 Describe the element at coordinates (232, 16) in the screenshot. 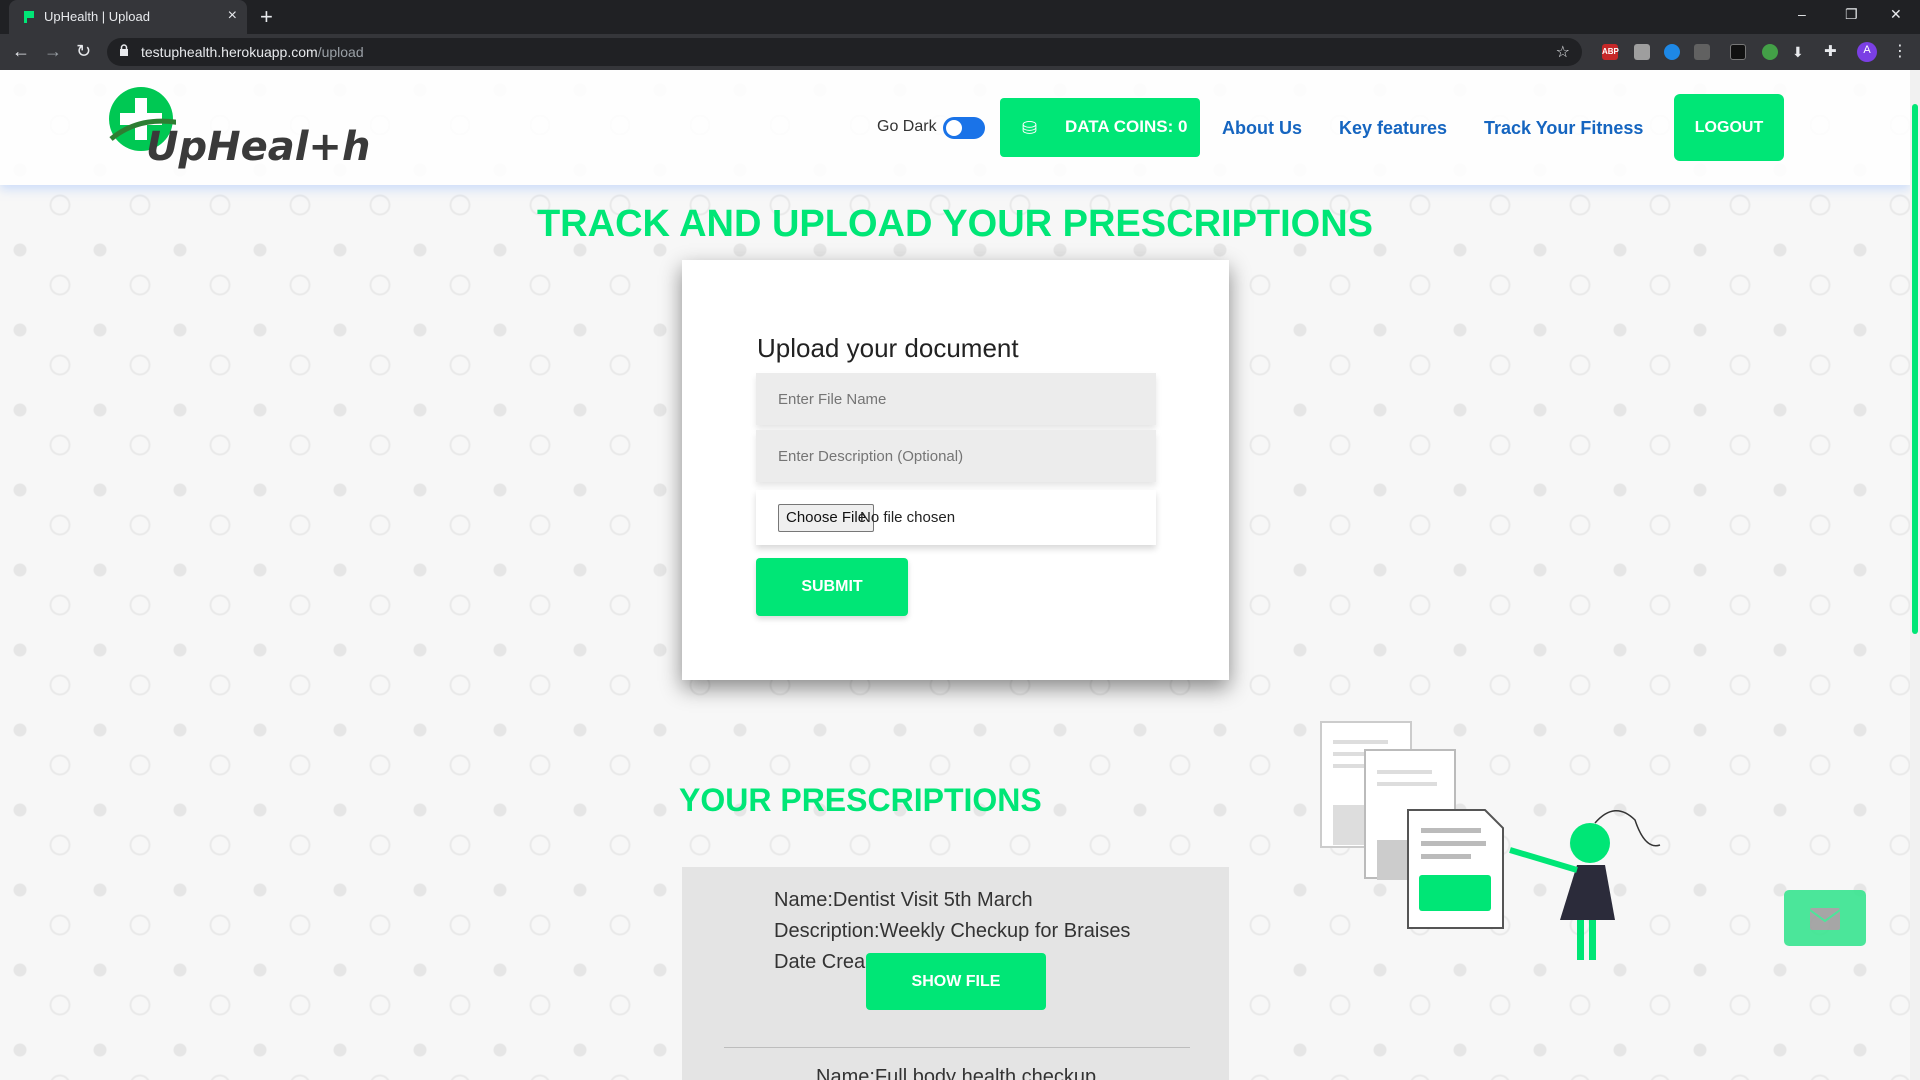

I see `close-tab-icon: ×` at that location.